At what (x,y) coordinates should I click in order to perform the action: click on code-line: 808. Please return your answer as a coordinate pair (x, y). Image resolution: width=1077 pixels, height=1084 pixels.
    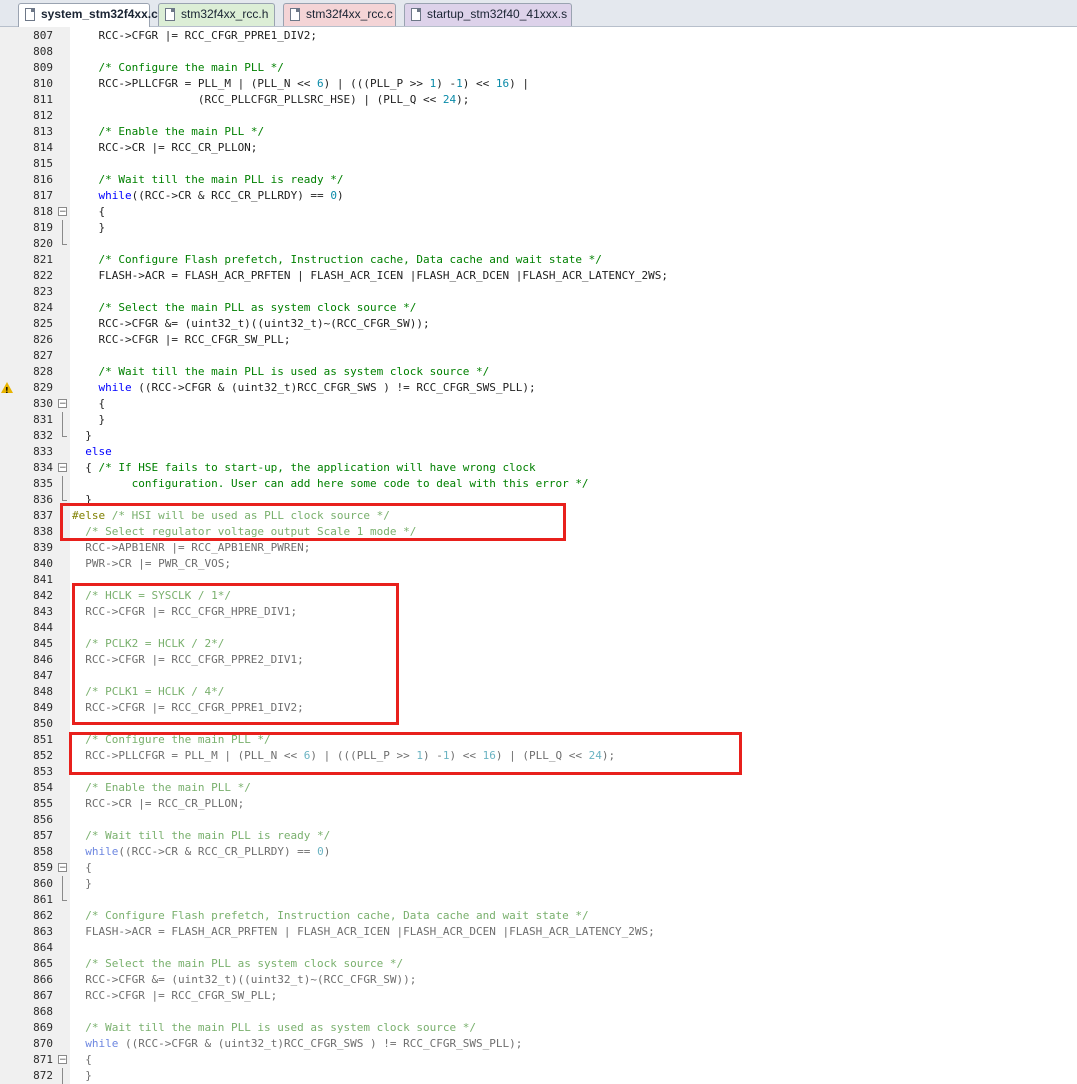
    Looking at the image, I should click on (538, 52).